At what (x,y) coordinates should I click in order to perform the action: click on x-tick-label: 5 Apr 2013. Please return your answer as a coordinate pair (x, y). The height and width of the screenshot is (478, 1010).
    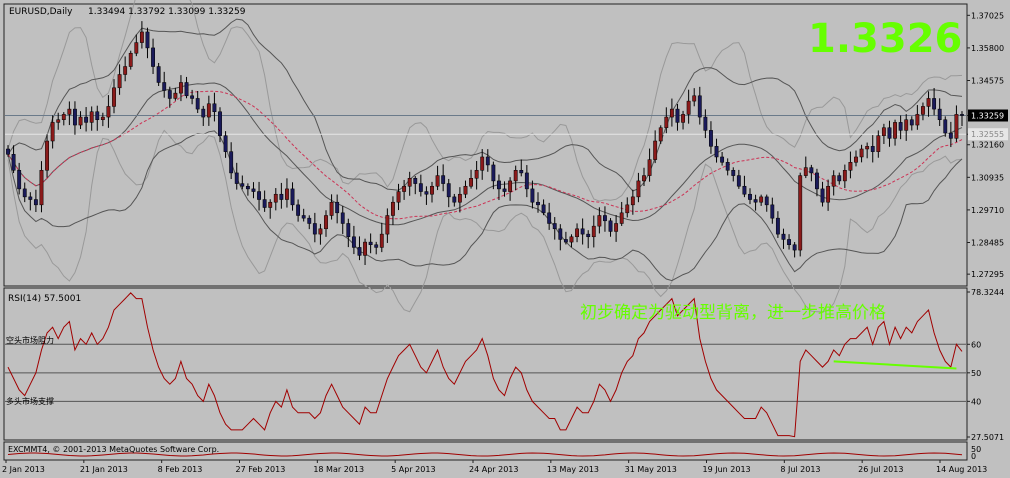
    Looking at the image, I should click on (413, 469).